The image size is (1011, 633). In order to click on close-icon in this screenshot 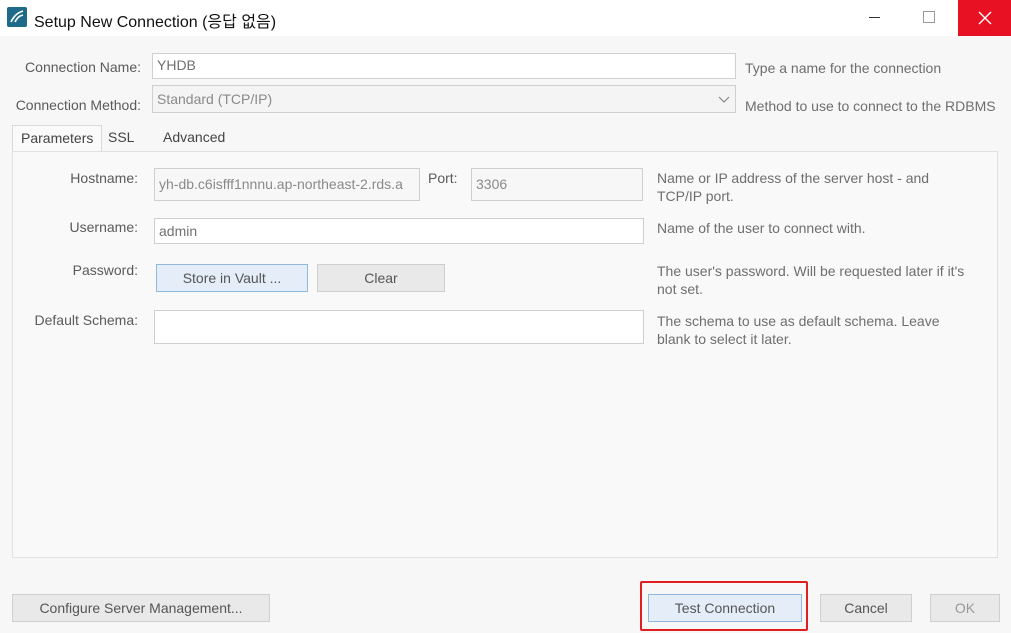, I will do `click(985, 18)`.